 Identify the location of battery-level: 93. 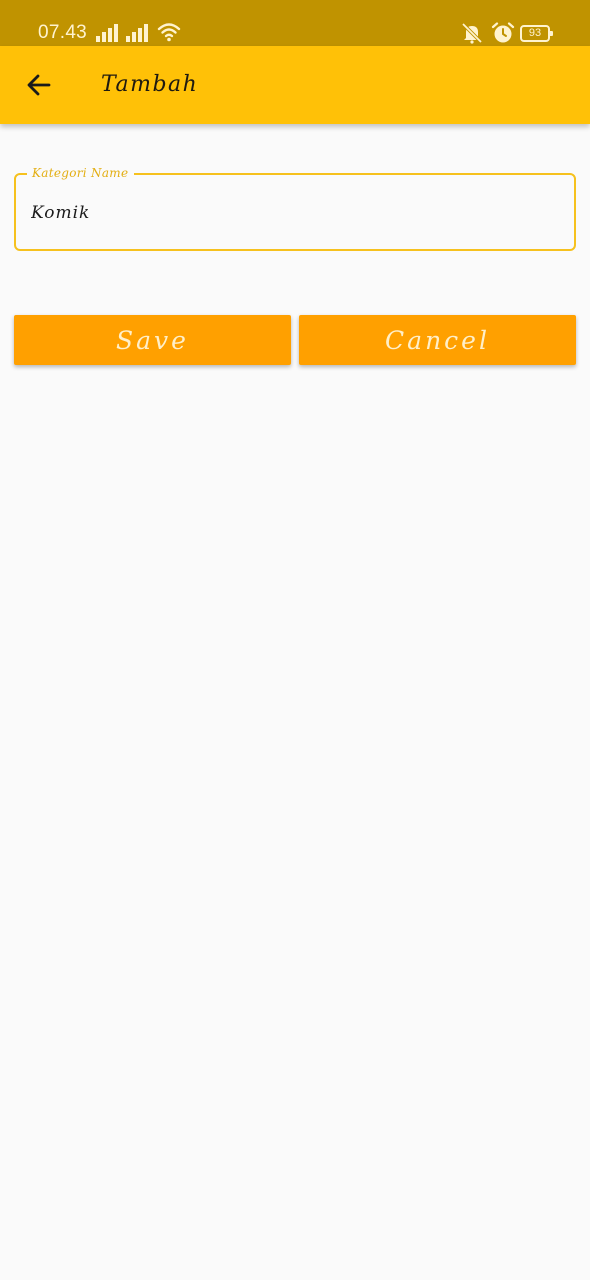
(535, 33).